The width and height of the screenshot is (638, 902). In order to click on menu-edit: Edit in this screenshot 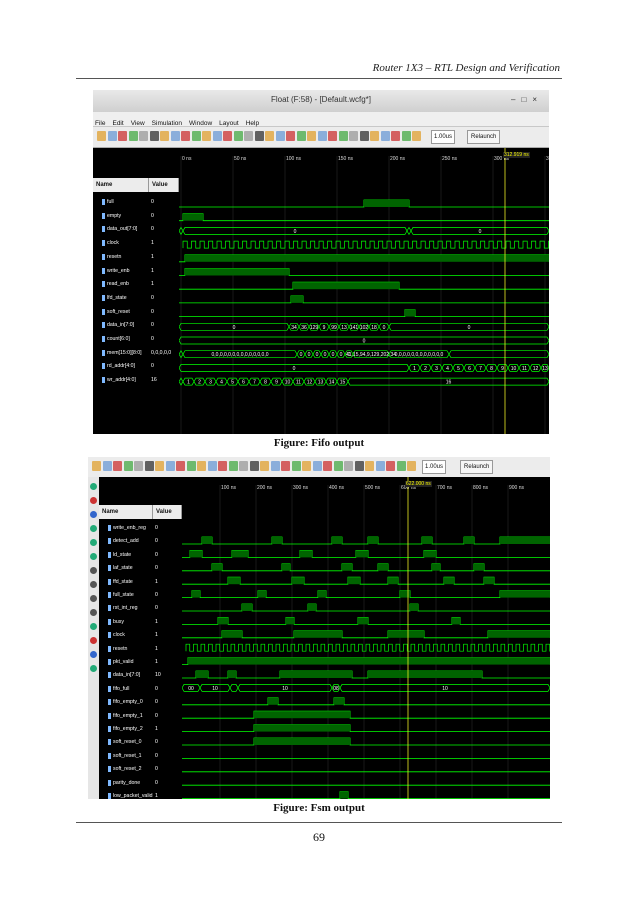, I will do `click(117, 123)`.